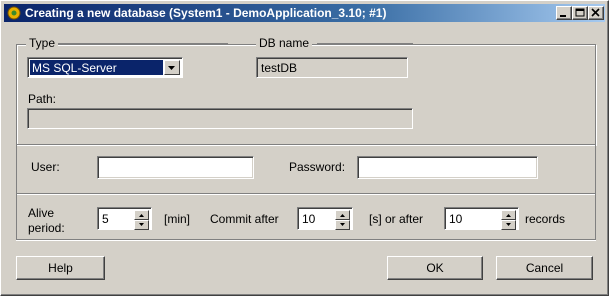  Describe the element at coordinates (596, 13) in the screenshot. I see `close-button` at that location.